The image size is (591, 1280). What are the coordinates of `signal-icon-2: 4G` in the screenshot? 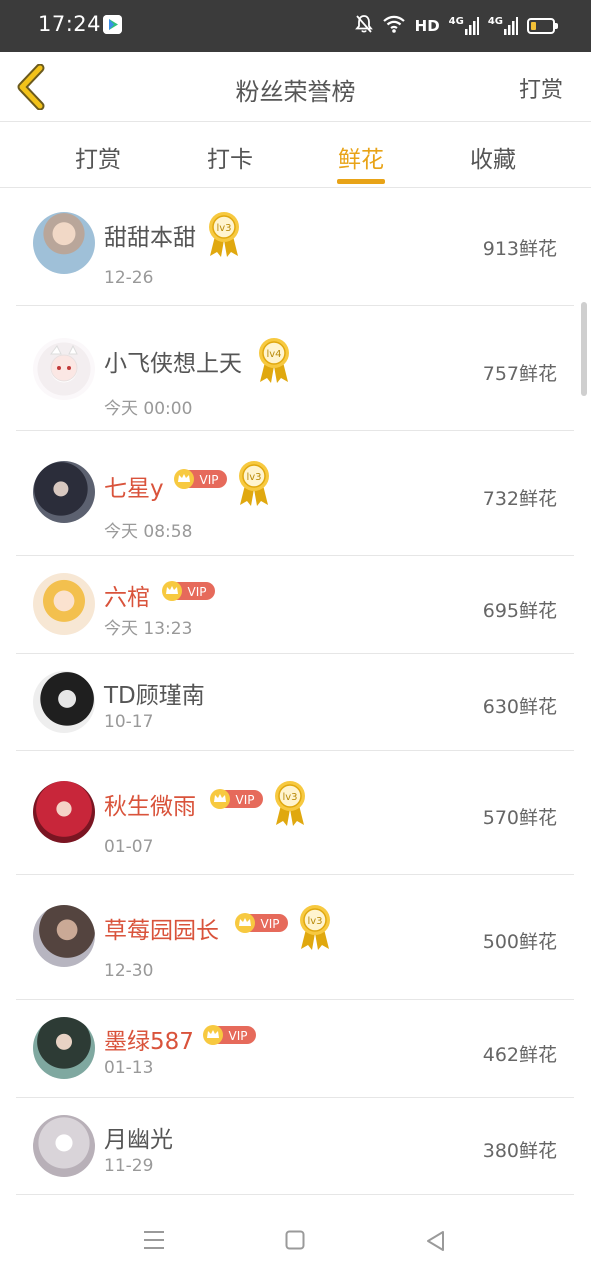 It's located at (503, 26).